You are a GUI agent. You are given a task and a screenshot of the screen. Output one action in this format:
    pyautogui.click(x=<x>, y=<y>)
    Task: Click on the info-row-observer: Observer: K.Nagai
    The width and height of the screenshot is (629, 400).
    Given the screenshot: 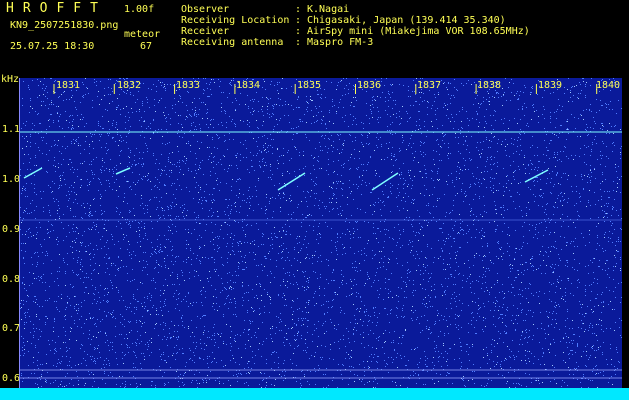 What is the action you would take?
    pyautogui.click(x=265, y=9)
    